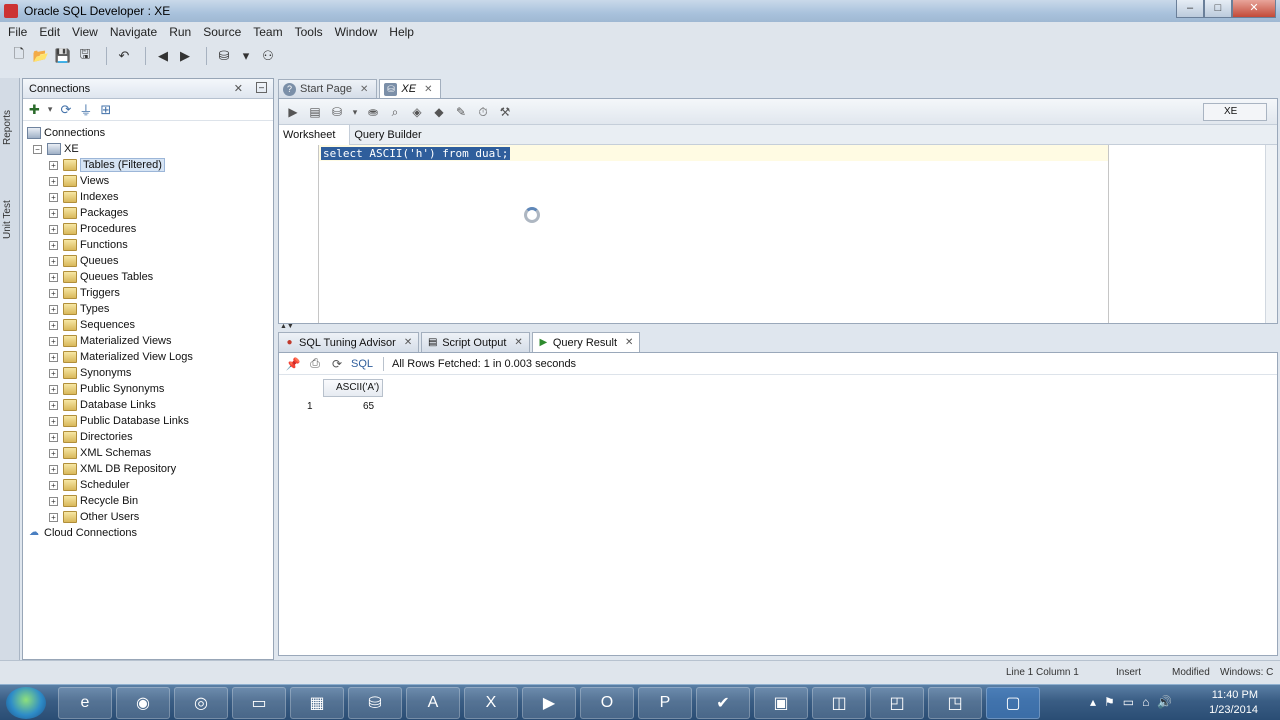  I want to click on tree-node-packages: + Packages, so click(148, 213).